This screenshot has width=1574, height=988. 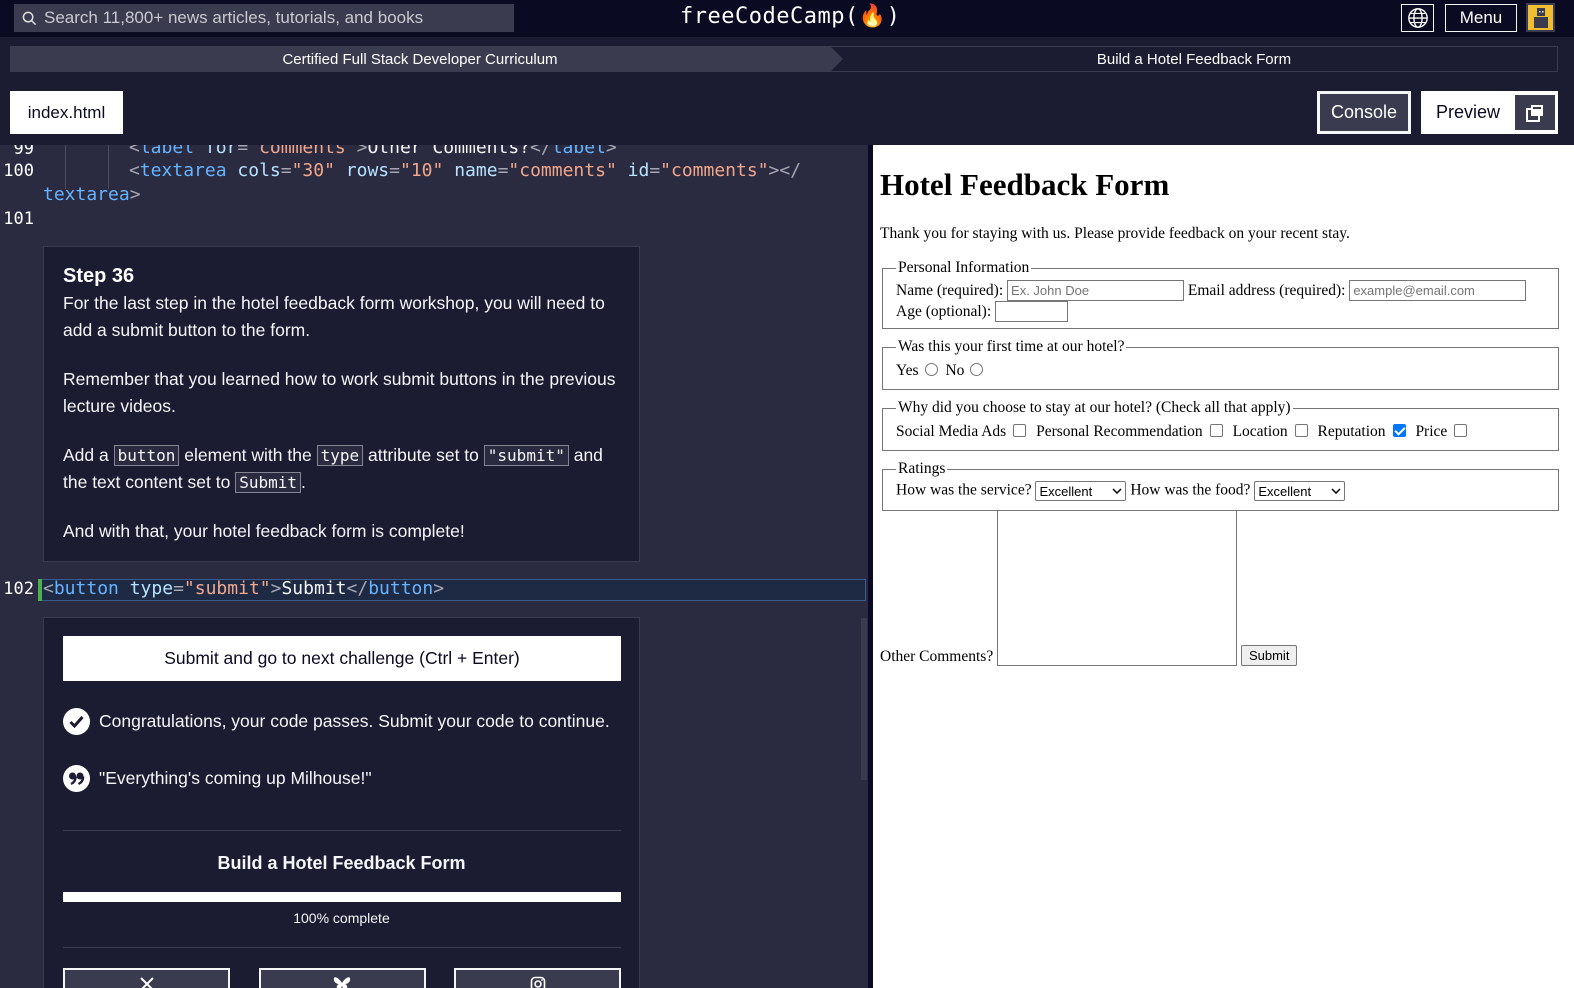 I want to click on price-checkbox, so click(x=1461, y=430).